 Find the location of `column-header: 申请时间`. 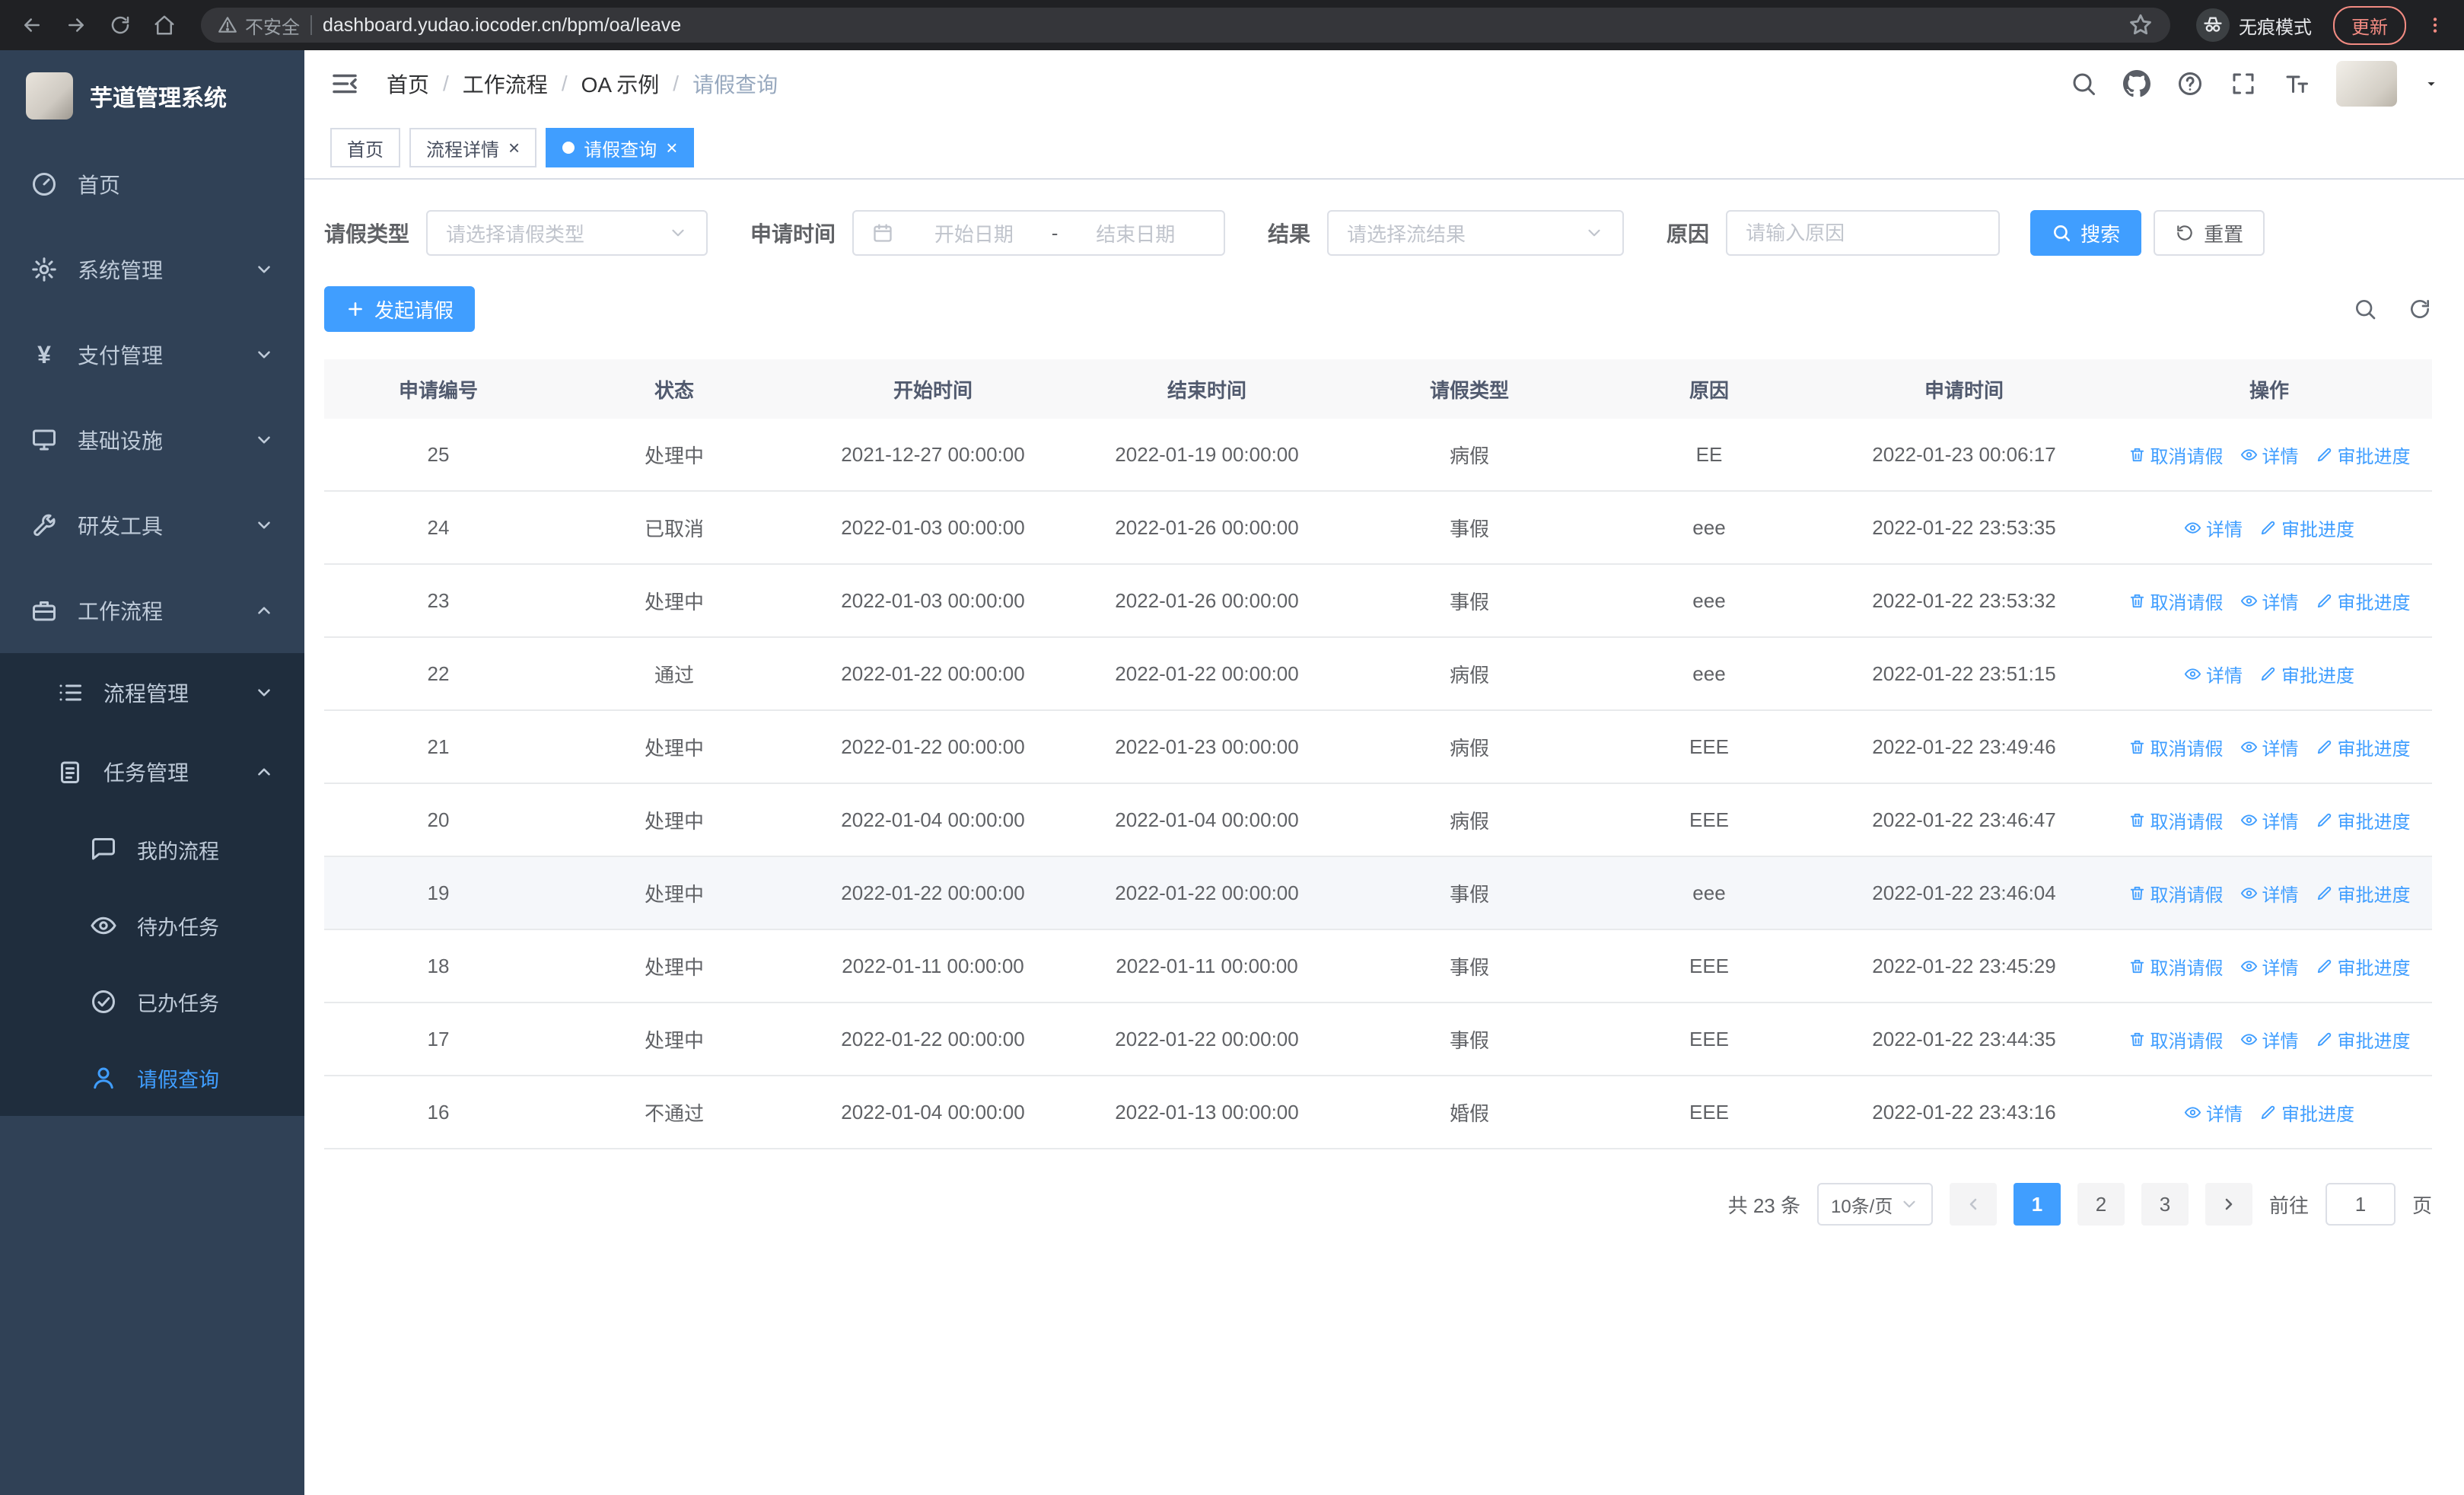

column-header: 申请时间 is located at coordinates (1964, 390).